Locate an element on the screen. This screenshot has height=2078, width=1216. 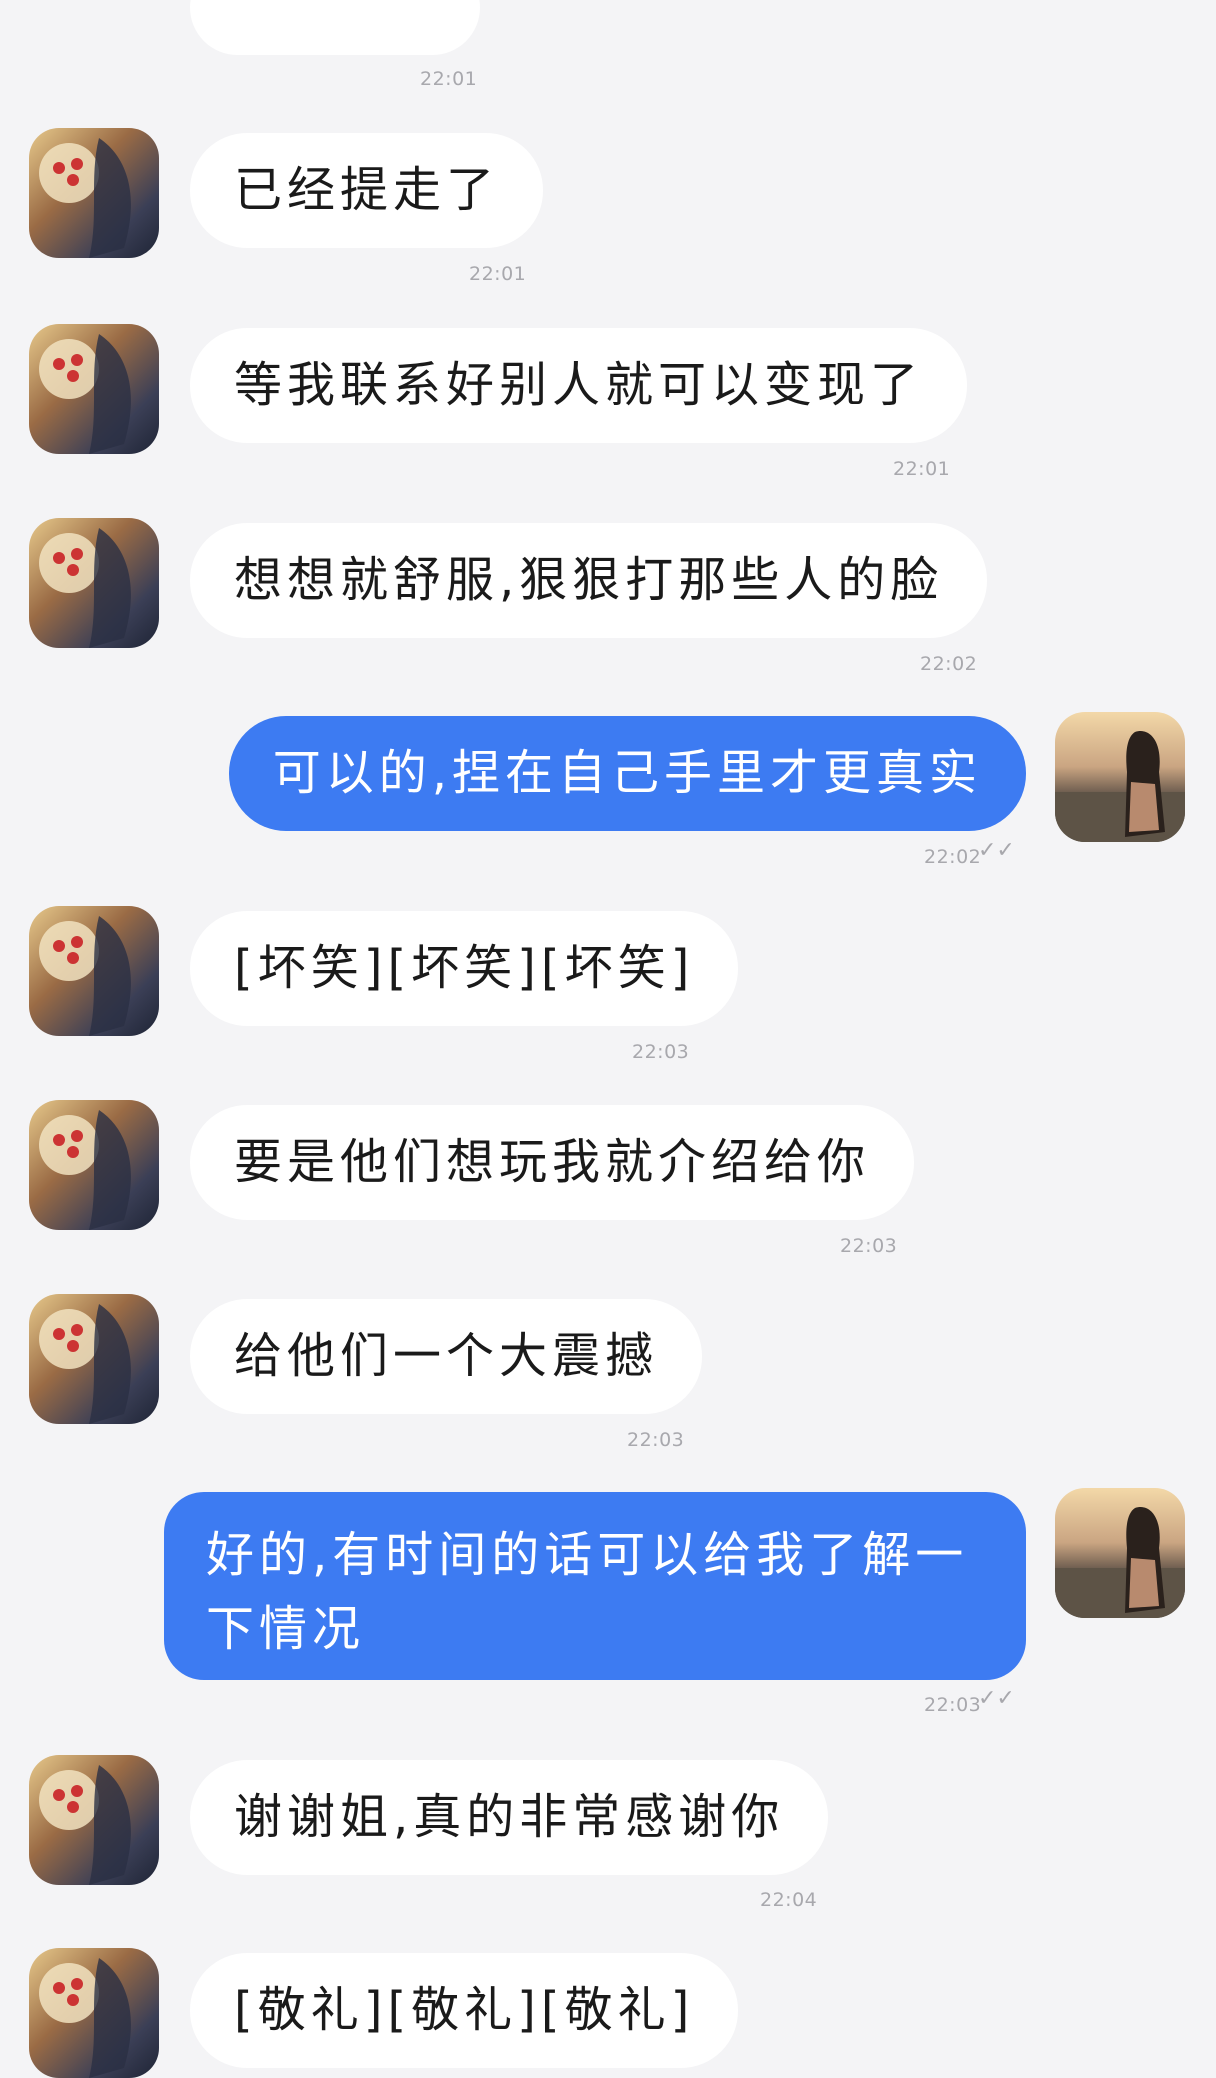
message-bubble: 已经提走了 is located at coordinates (367, 190).